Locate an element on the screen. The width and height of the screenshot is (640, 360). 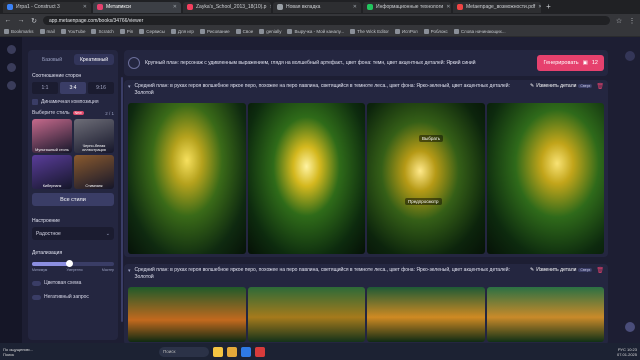
chrome-icon is located at coordinates (232, 351).